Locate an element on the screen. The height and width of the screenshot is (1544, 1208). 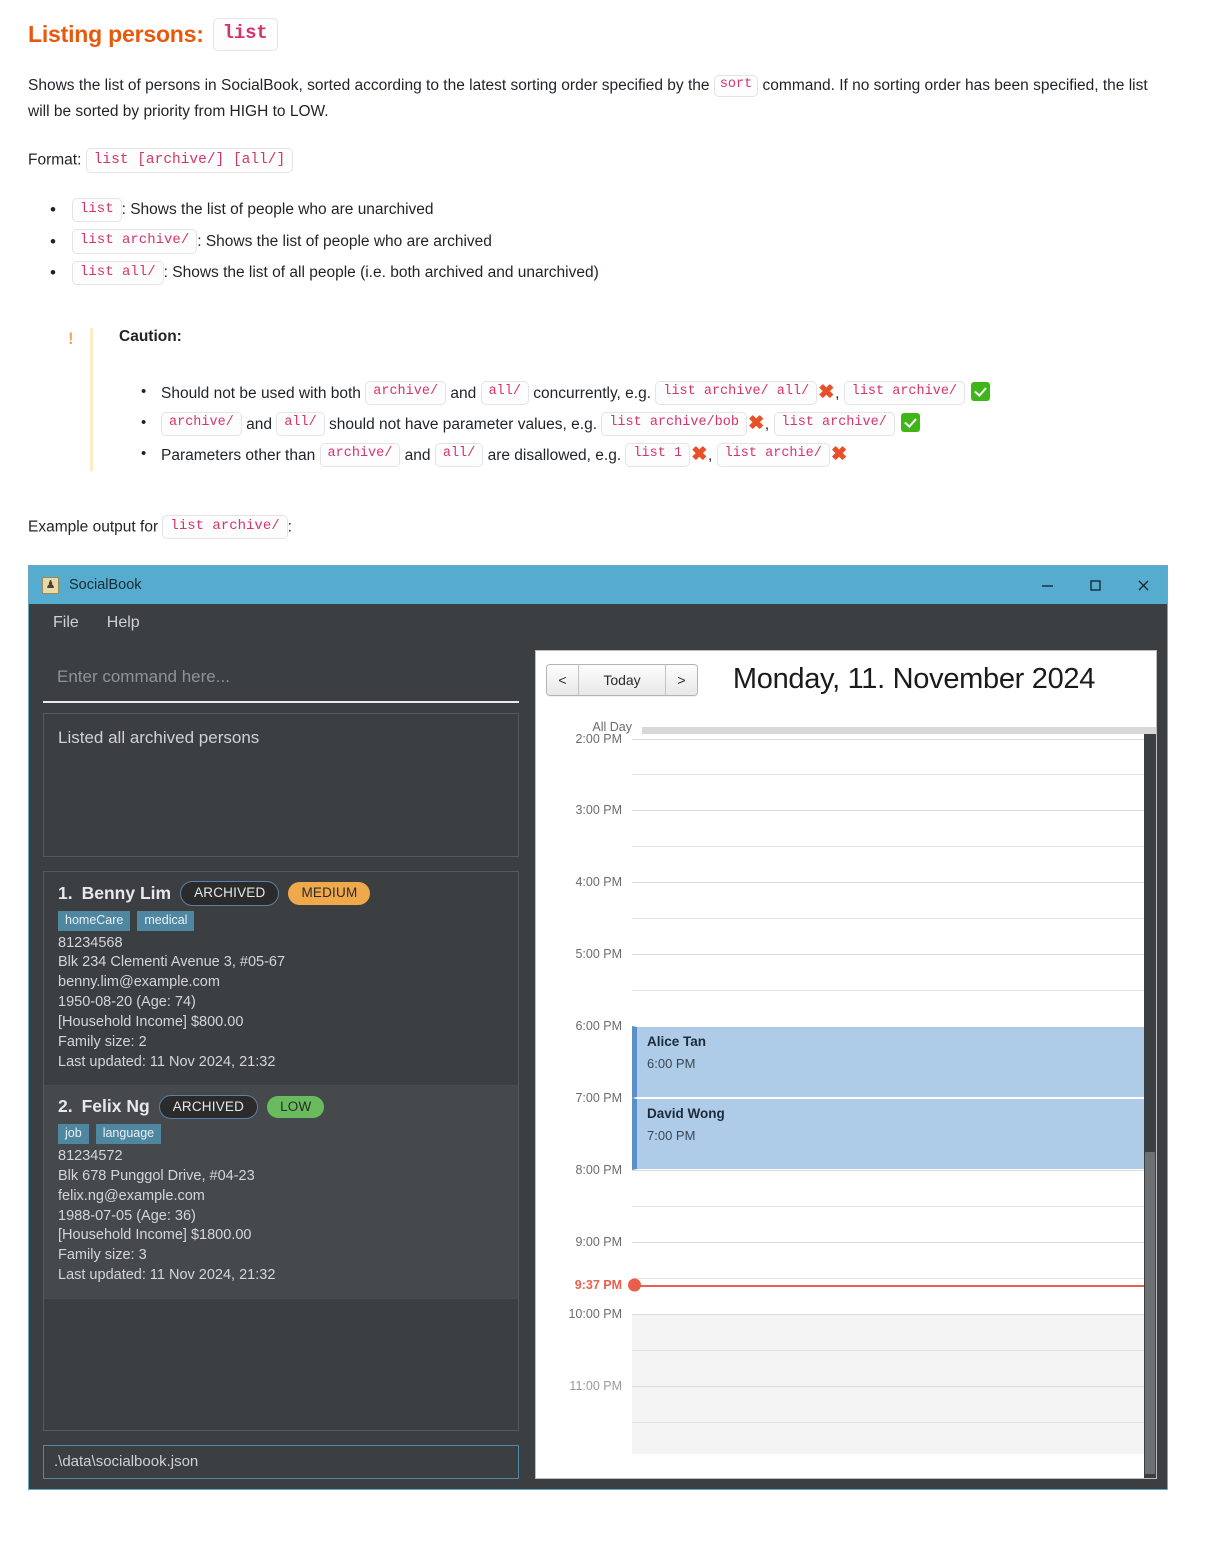
example-colon: : is located at coordinates (289, 526).